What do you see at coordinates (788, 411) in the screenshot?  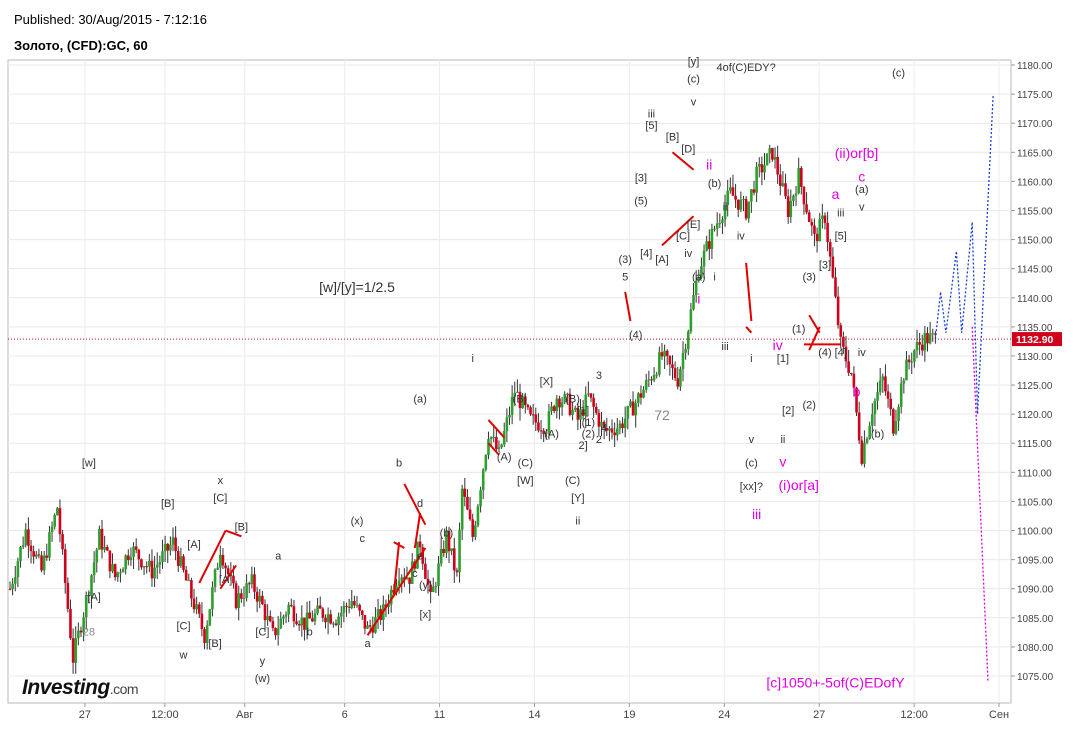 I see `wave-label: [2]` at bounding box center [788, 411].